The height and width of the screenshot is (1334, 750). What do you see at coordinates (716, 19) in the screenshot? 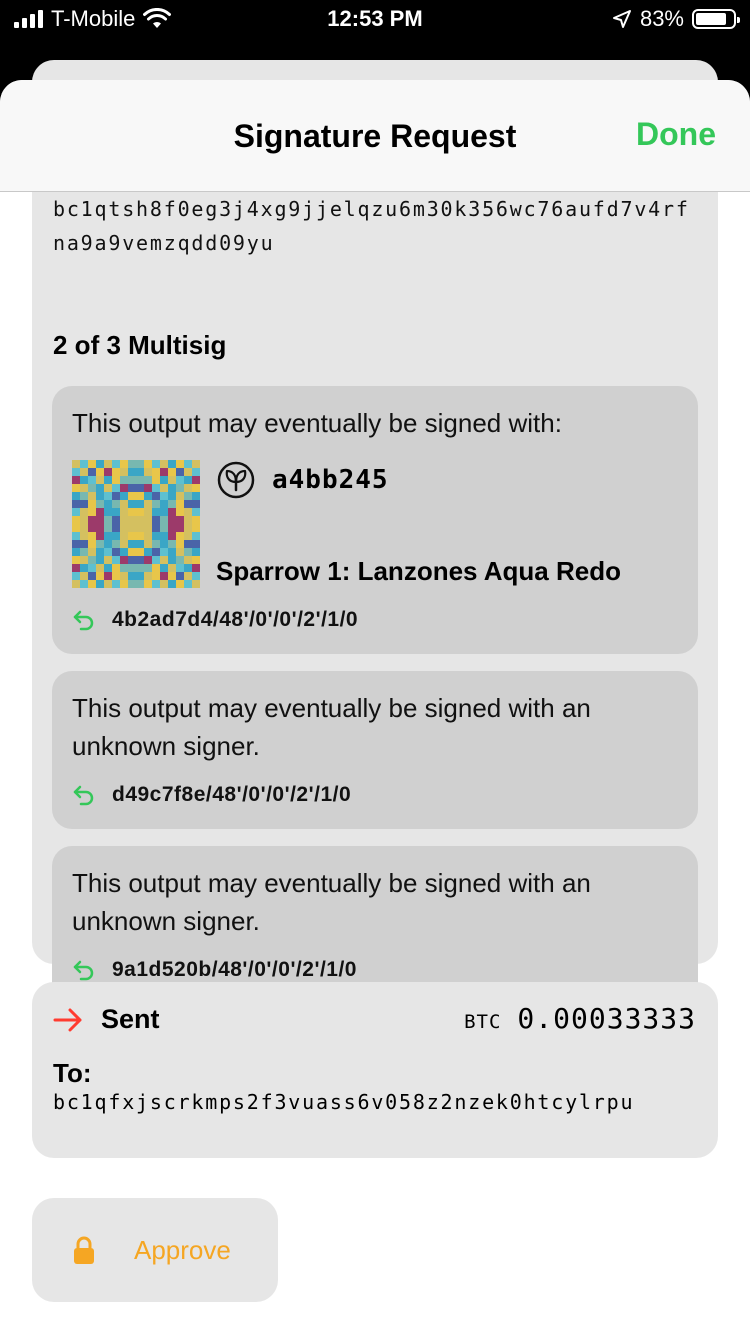
I see `battery-icon` at bounding box center [716, 19].